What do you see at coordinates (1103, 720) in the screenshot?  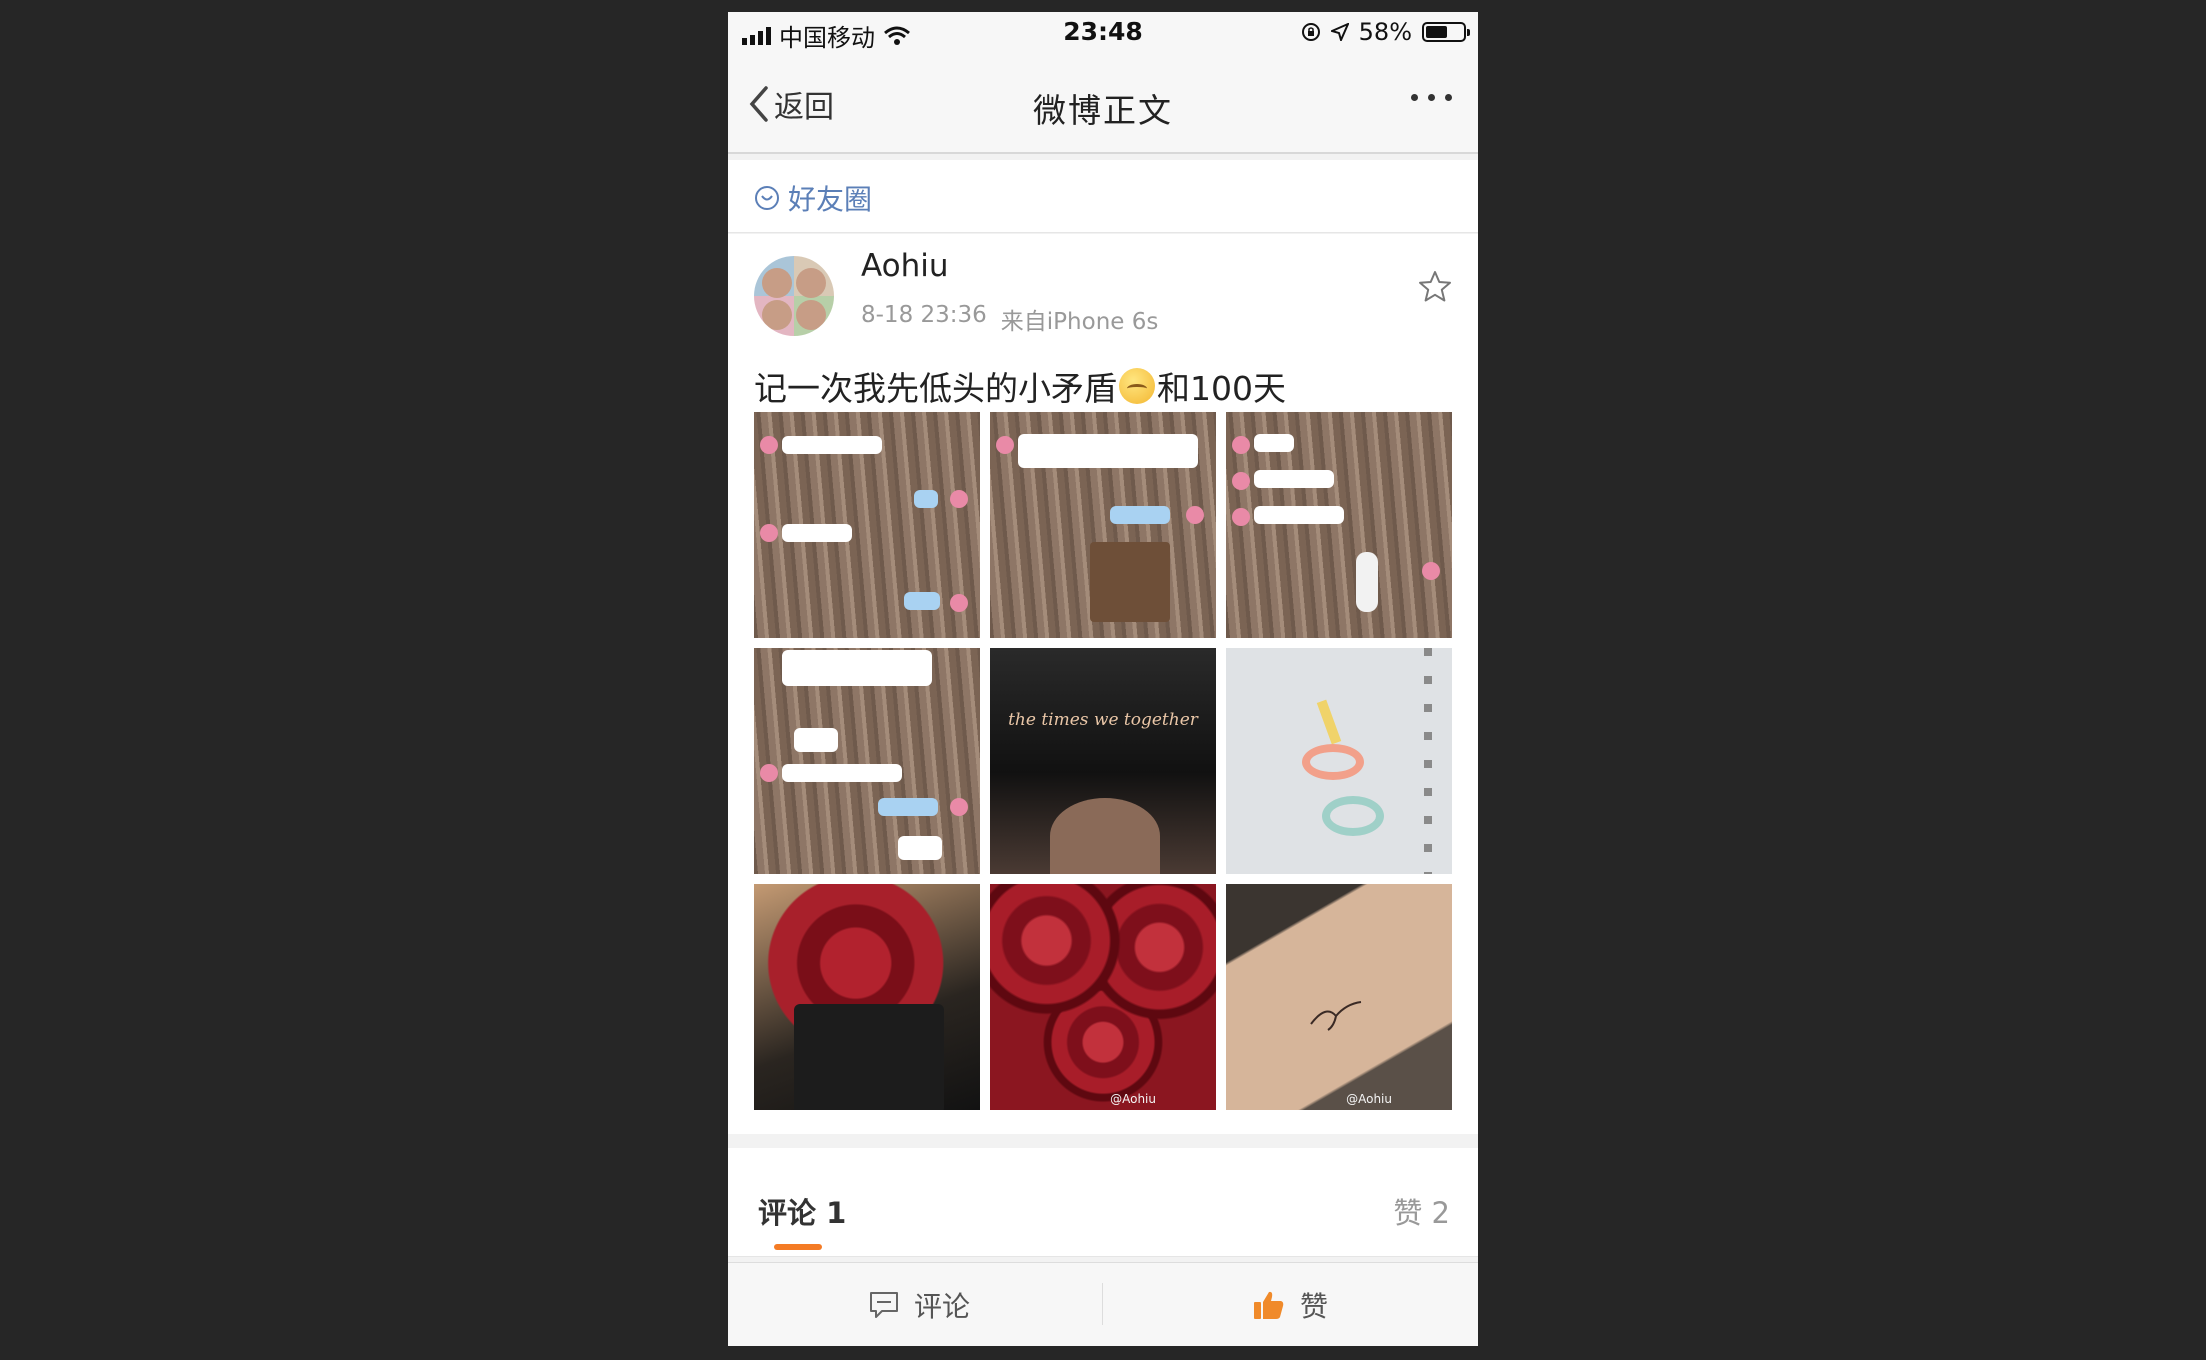 I see `photo-card-caption: the times we together` at bounding box center [1103, 720].